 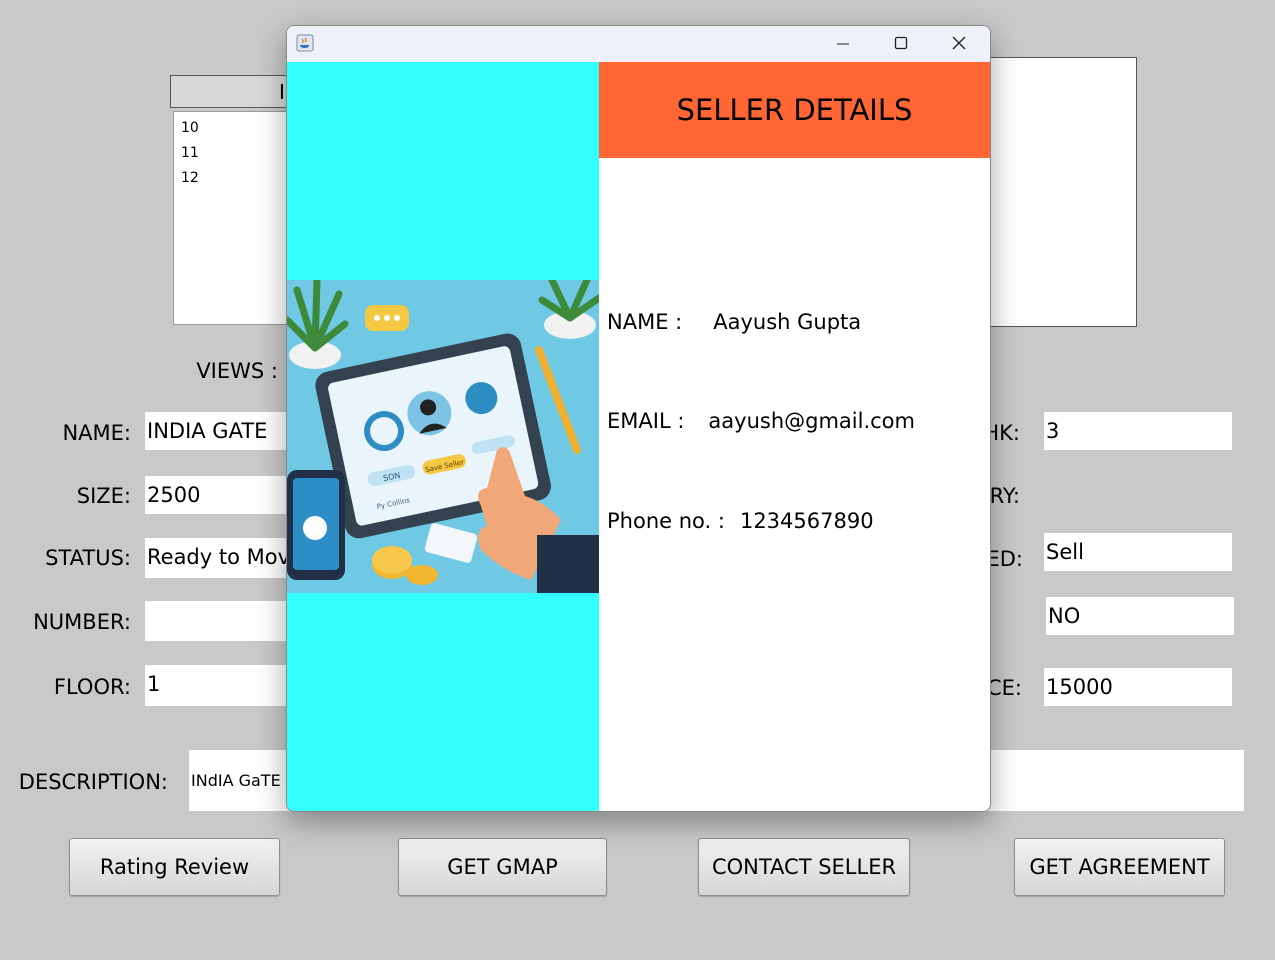 What do you see at coordinates (190, 178) in the screenshot?
I see `table-row: 12` at bounding box center [190, 178].